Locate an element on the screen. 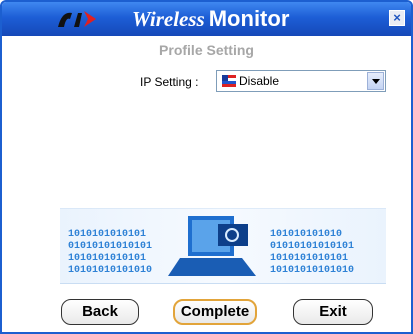 This screenshot has width=413, height=334. ip-setting-value: Disable is located at coordinates (259, 81).